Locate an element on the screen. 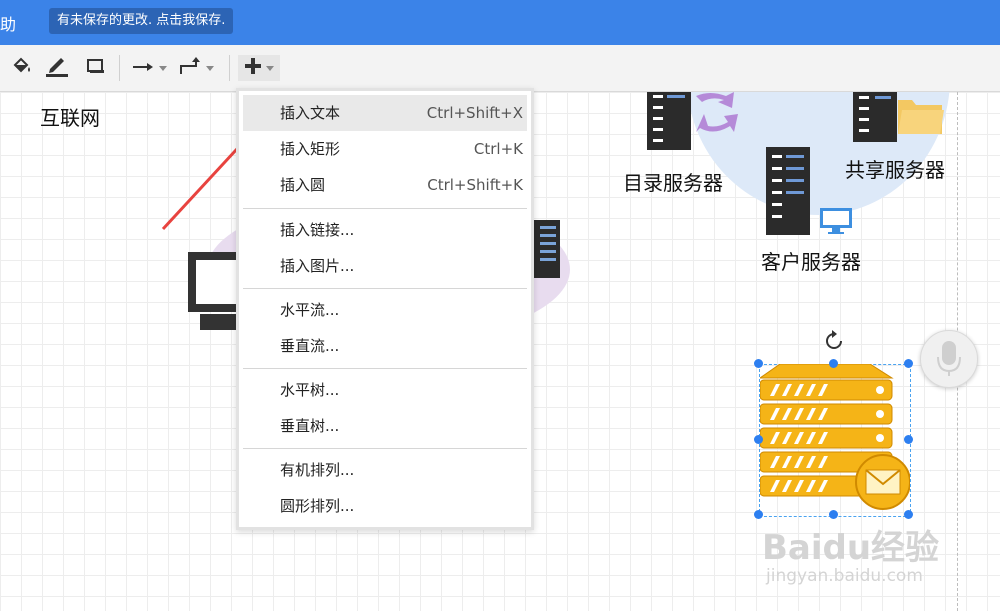  menu-item-insert-ellipse: 插入圆 Ctrl+Shift+K is located at coordinates (385, 185).